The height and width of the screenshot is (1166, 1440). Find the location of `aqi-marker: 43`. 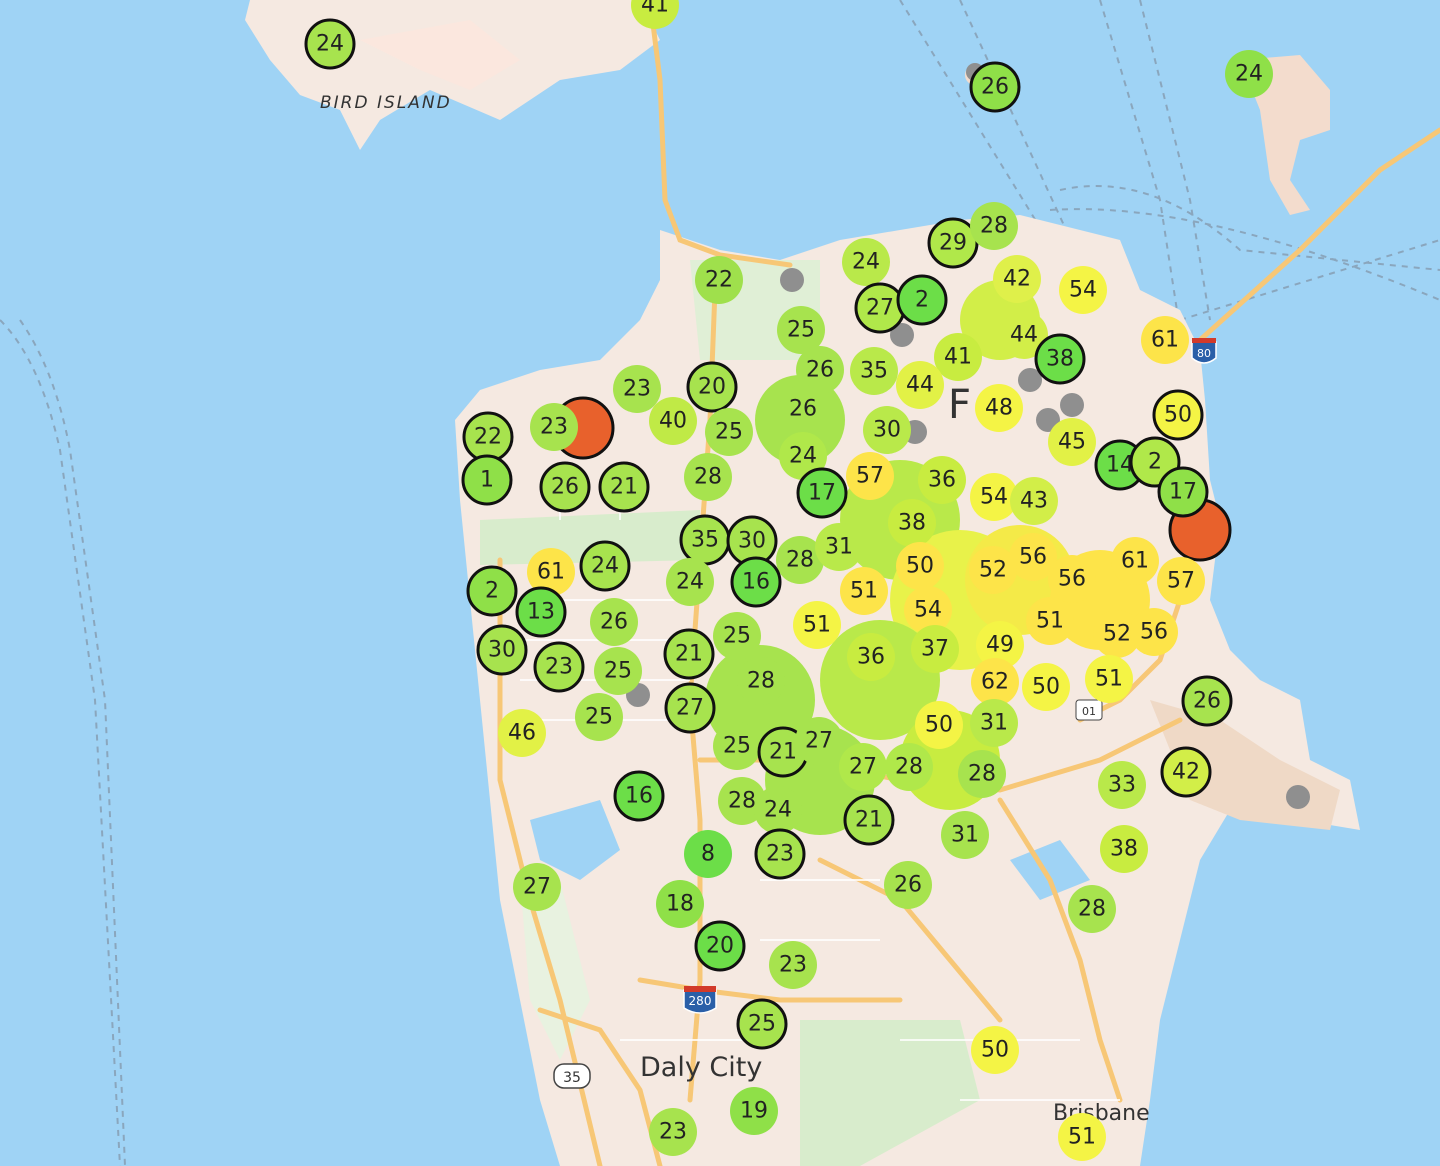

aqi-marker: 43 is located at coordinates (1034, 501).